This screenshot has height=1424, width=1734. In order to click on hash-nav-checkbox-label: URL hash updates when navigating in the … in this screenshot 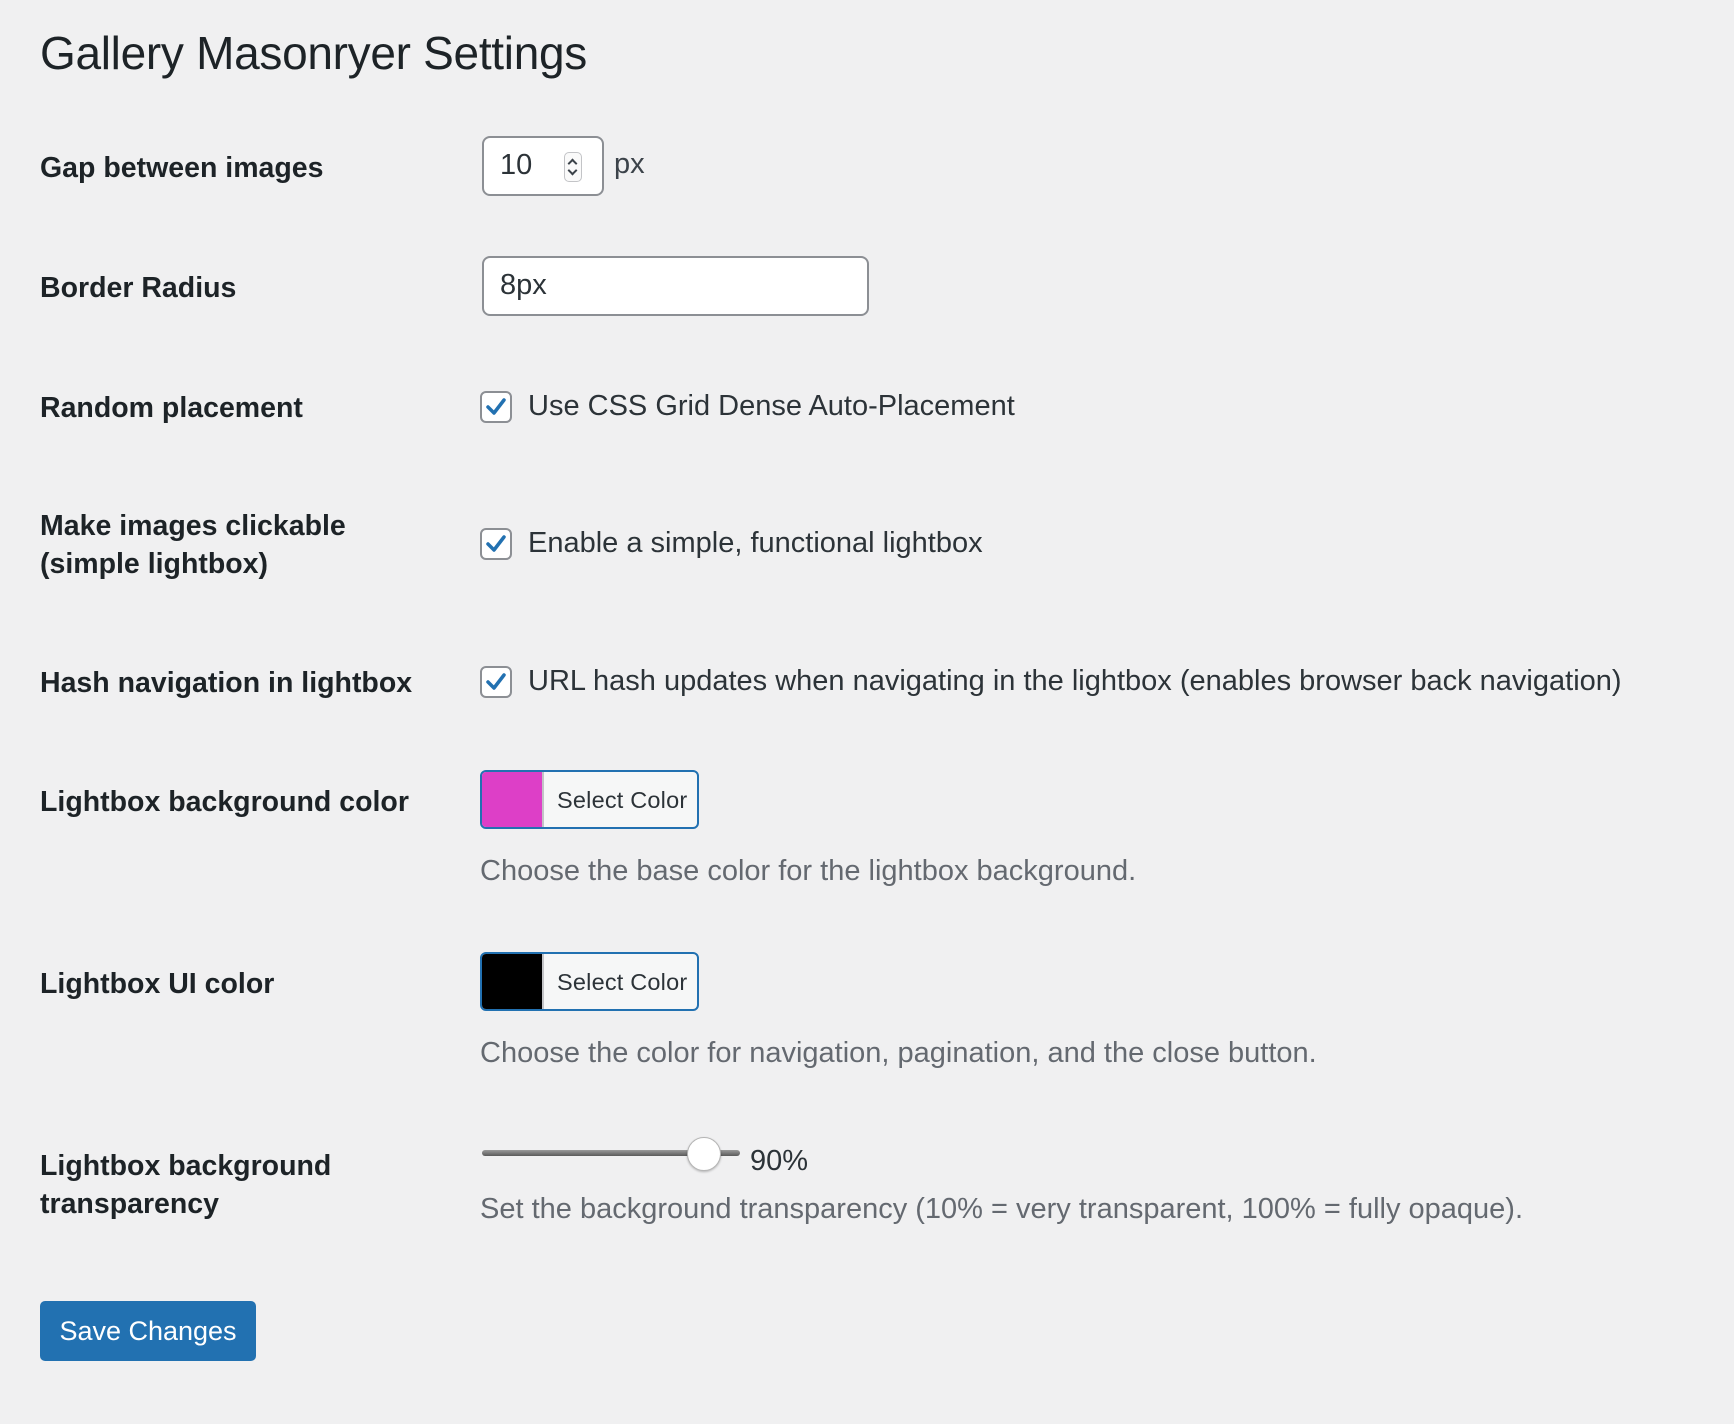, I will do `click(1075, 681)`.